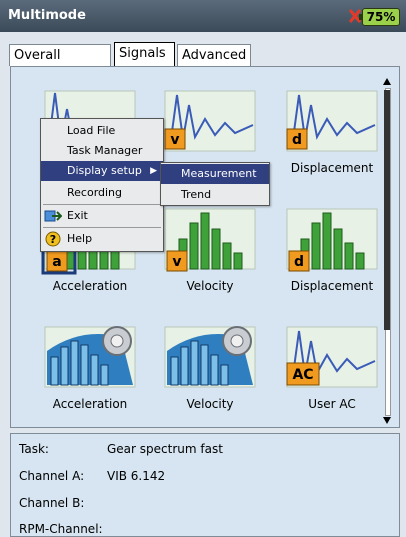  I want to click on signal-velocity-order: Velocity, so click(210, 367).